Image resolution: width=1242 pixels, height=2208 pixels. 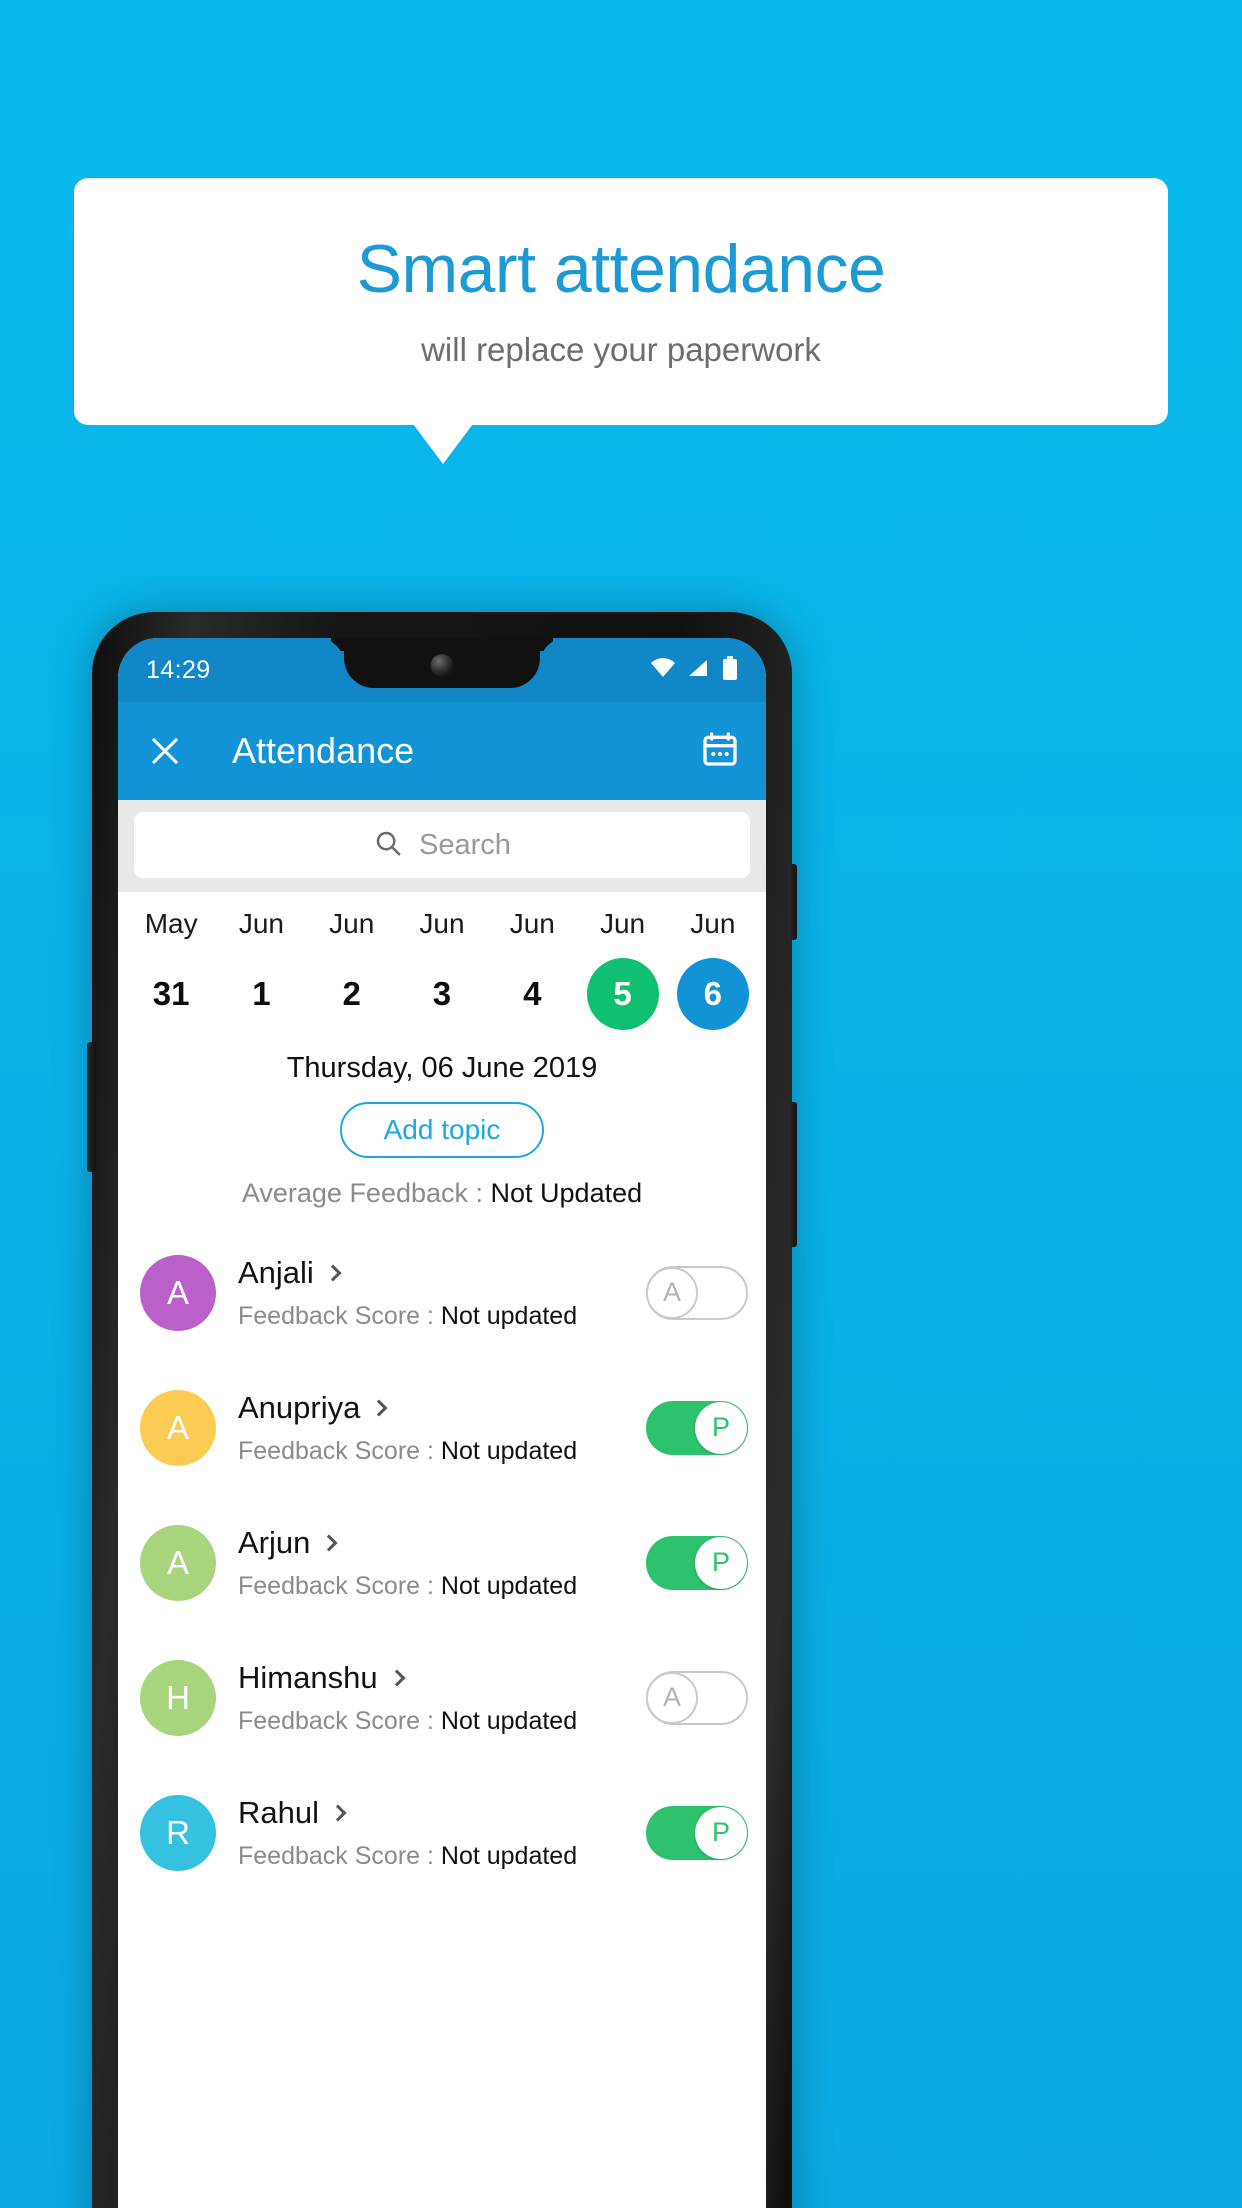 I want to click on date-cell: Jun 3, so click(x=442, y=969).